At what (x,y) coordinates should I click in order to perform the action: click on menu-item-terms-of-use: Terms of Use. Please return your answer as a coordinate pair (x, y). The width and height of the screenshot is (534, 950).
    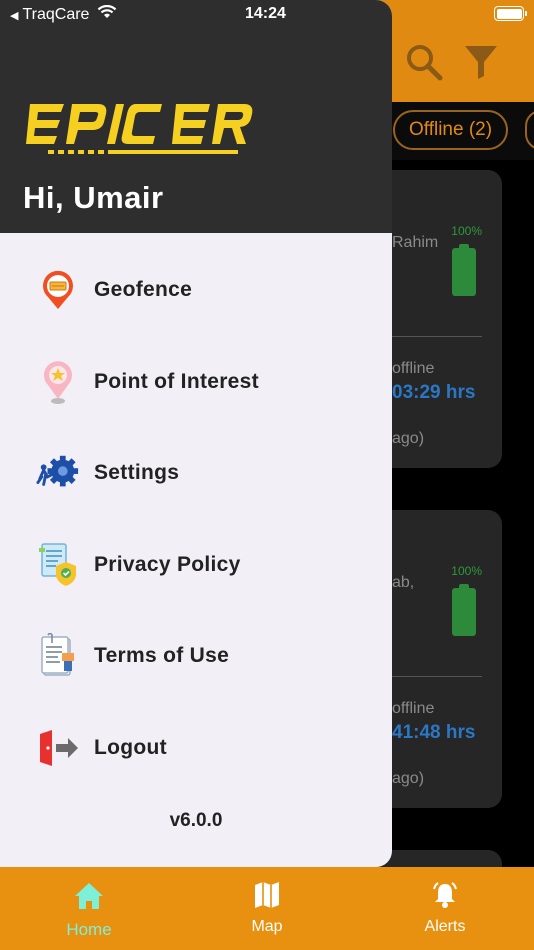
    Looking at the image, I should click on (196, 656).